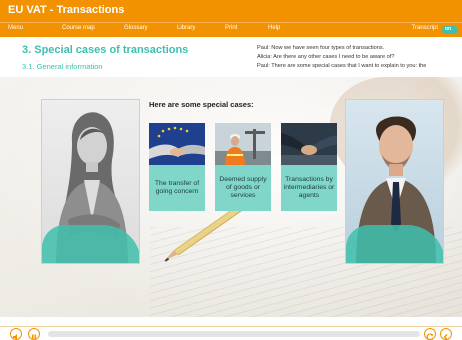 The height and width of the screenshot is (340, 462). I want to click on volume-button, so click(16, 334).